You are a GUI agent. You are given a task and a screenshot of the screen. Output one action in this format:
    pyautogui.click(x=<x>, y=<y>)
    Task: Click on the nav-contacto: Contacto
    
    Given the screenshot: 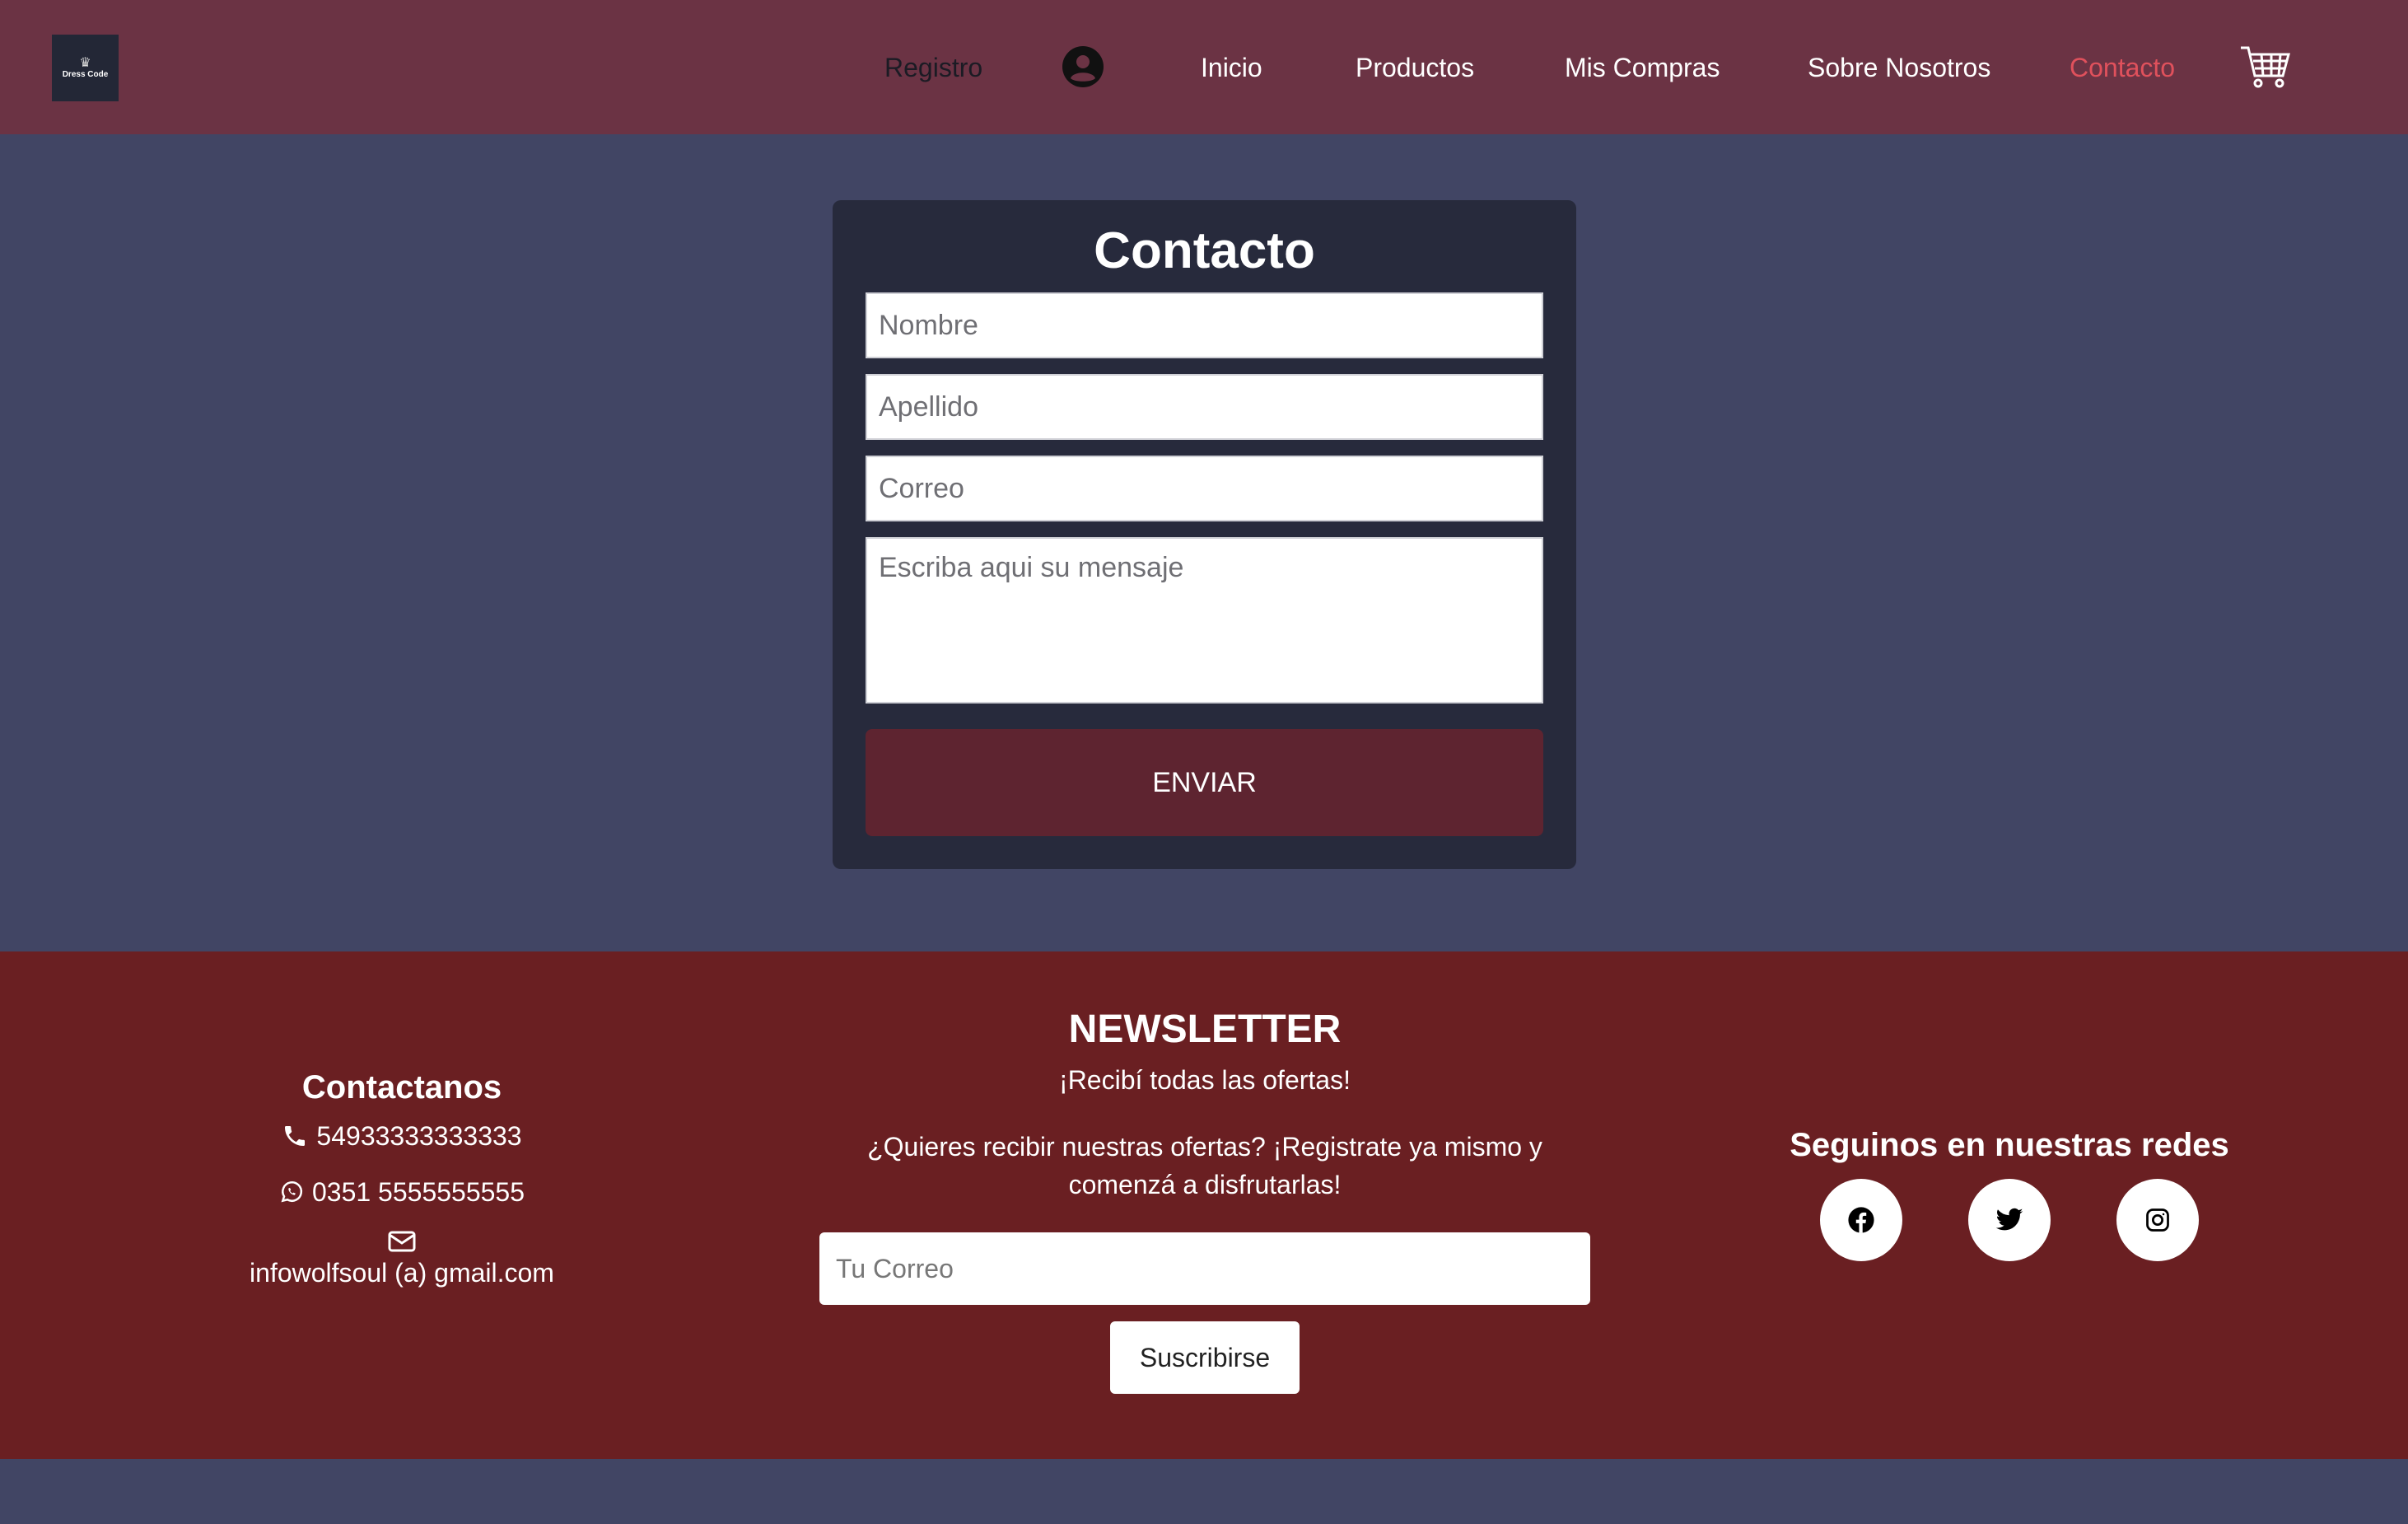 What is the action you would take?
    pyautogui.click(x=2122, y=67)
    